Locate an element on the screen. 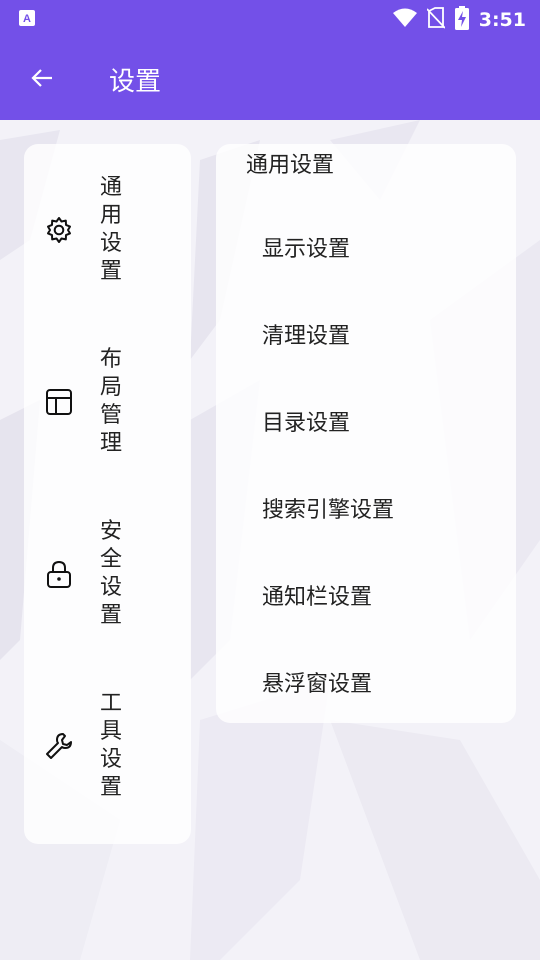  status-time: 3:51 is located at coordinates (502, 20).